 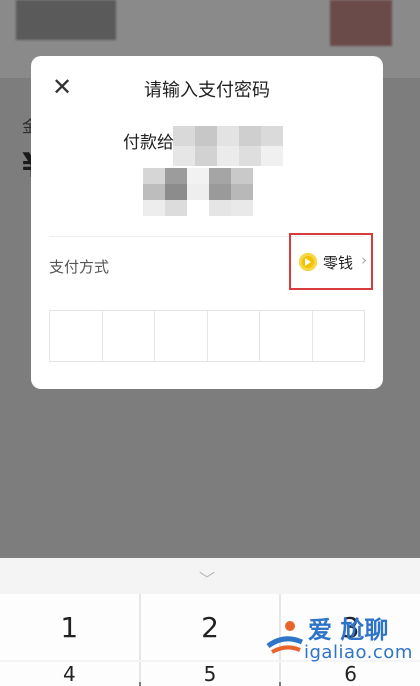 What do you see at coordinates (79, 267) in the screenshot?
I see `payment-method-label: 支付方式` at bounding box center [79, 267].